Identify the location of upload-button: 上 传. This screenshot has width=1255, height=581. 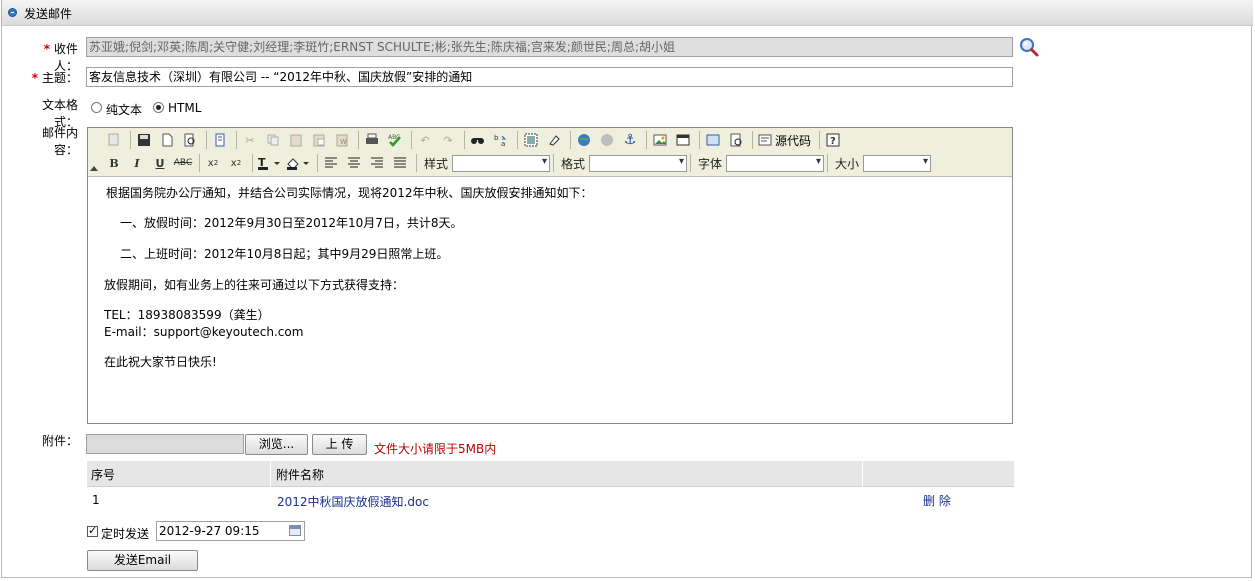
(339, 444).